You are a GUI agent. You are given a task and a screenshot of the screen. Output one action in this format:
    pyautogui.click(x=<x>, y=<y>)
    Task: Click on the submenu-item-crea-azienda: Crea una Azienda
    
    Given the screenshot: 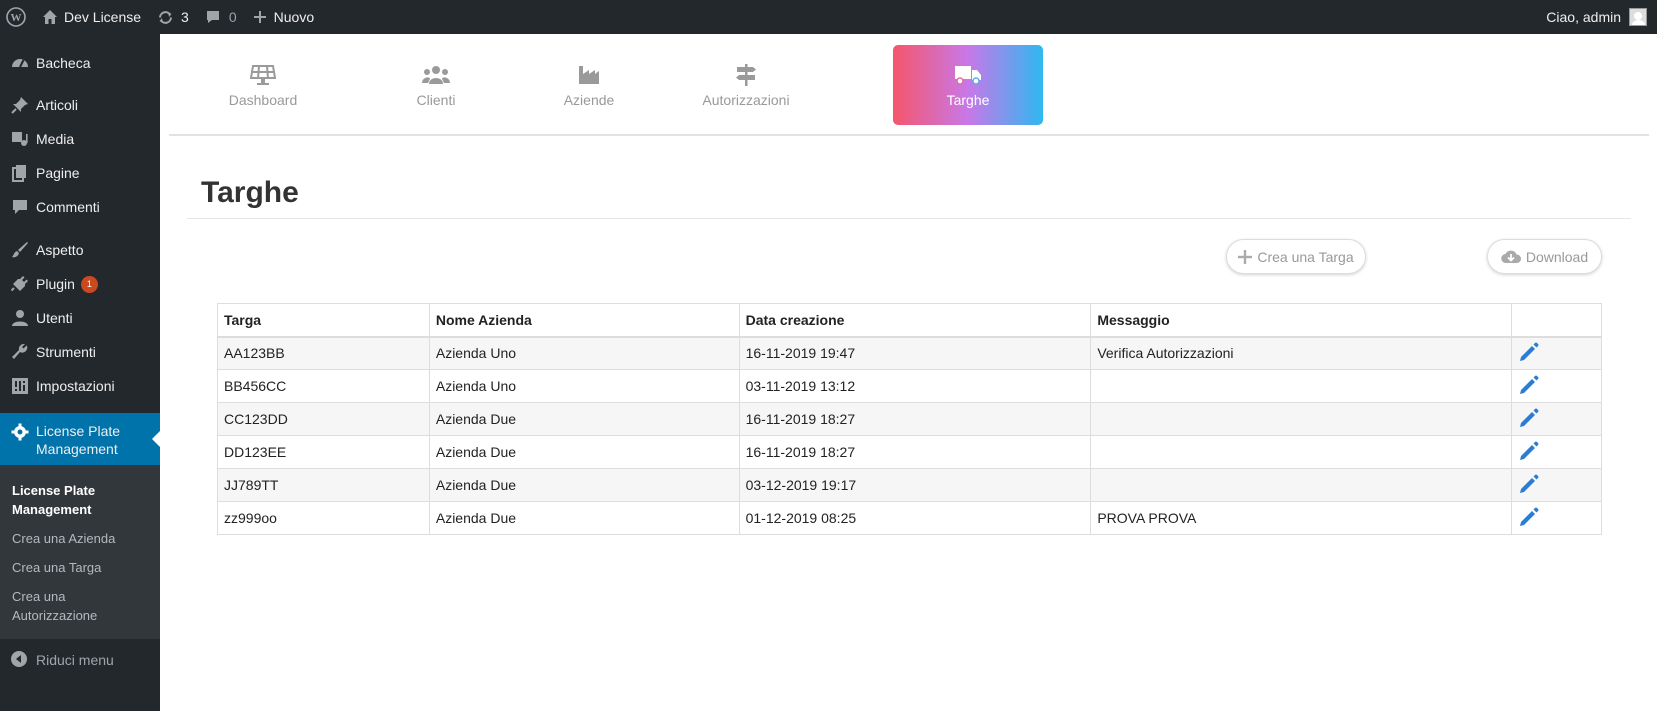 What is the action you would take?
    pyautogui.click(x=80, y=538)
    